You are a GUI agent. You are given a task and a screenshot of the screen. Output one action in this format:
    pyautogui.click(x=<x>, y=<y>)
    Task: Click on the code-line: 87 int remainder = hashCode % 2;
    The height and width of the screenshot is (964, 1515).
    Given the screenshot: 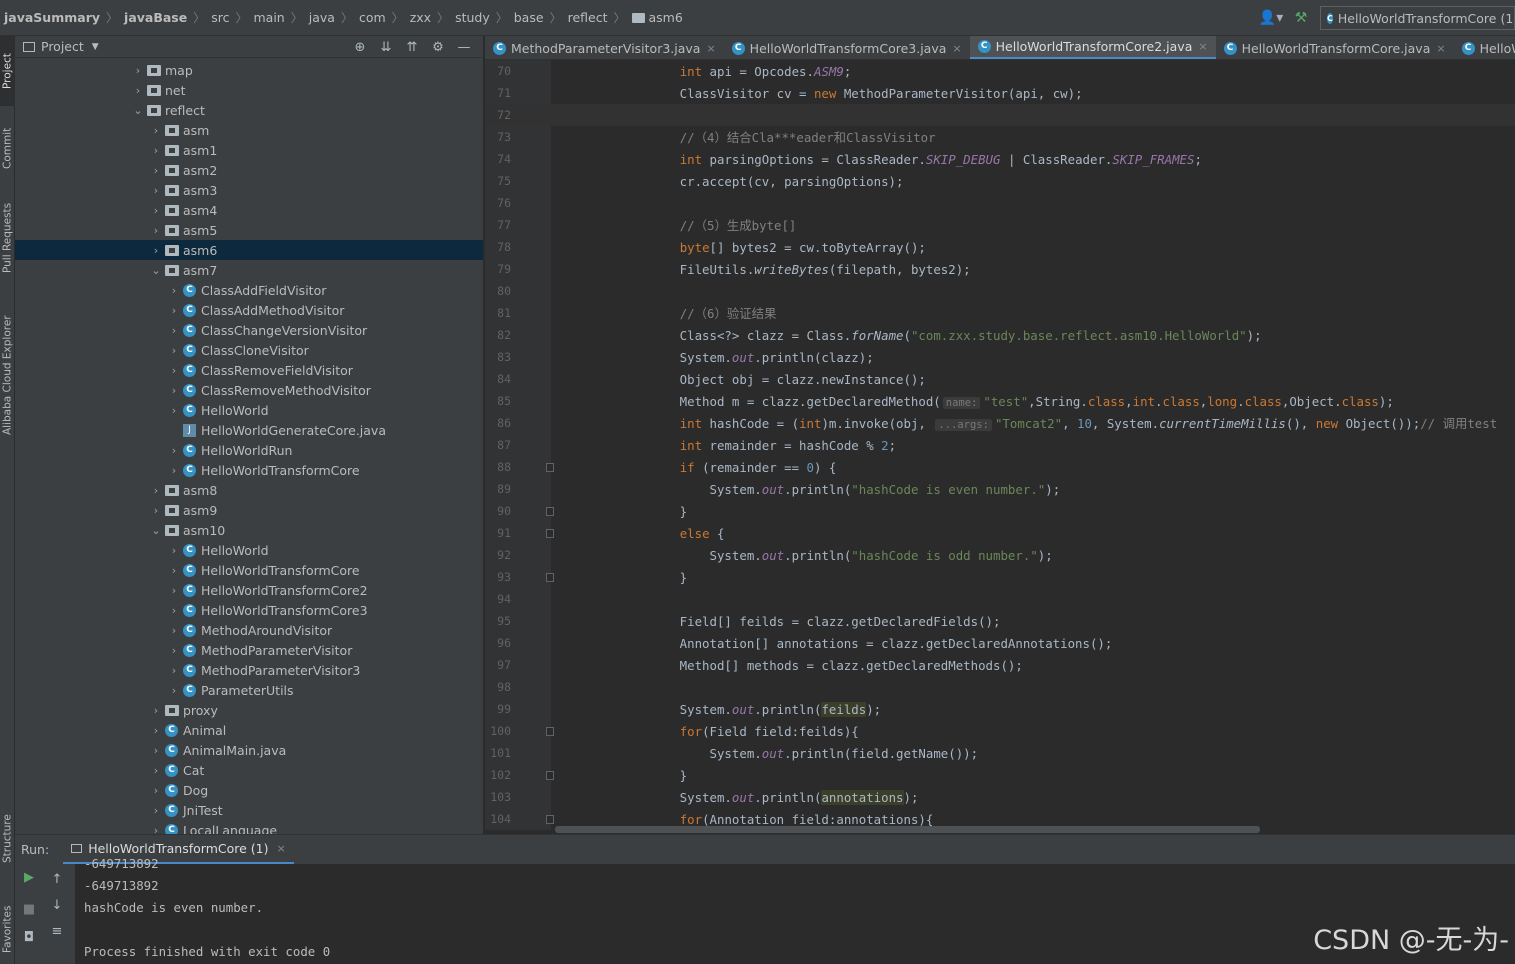 What is the action you would take?
    pyautogui.click(x=1000, y=445)
    